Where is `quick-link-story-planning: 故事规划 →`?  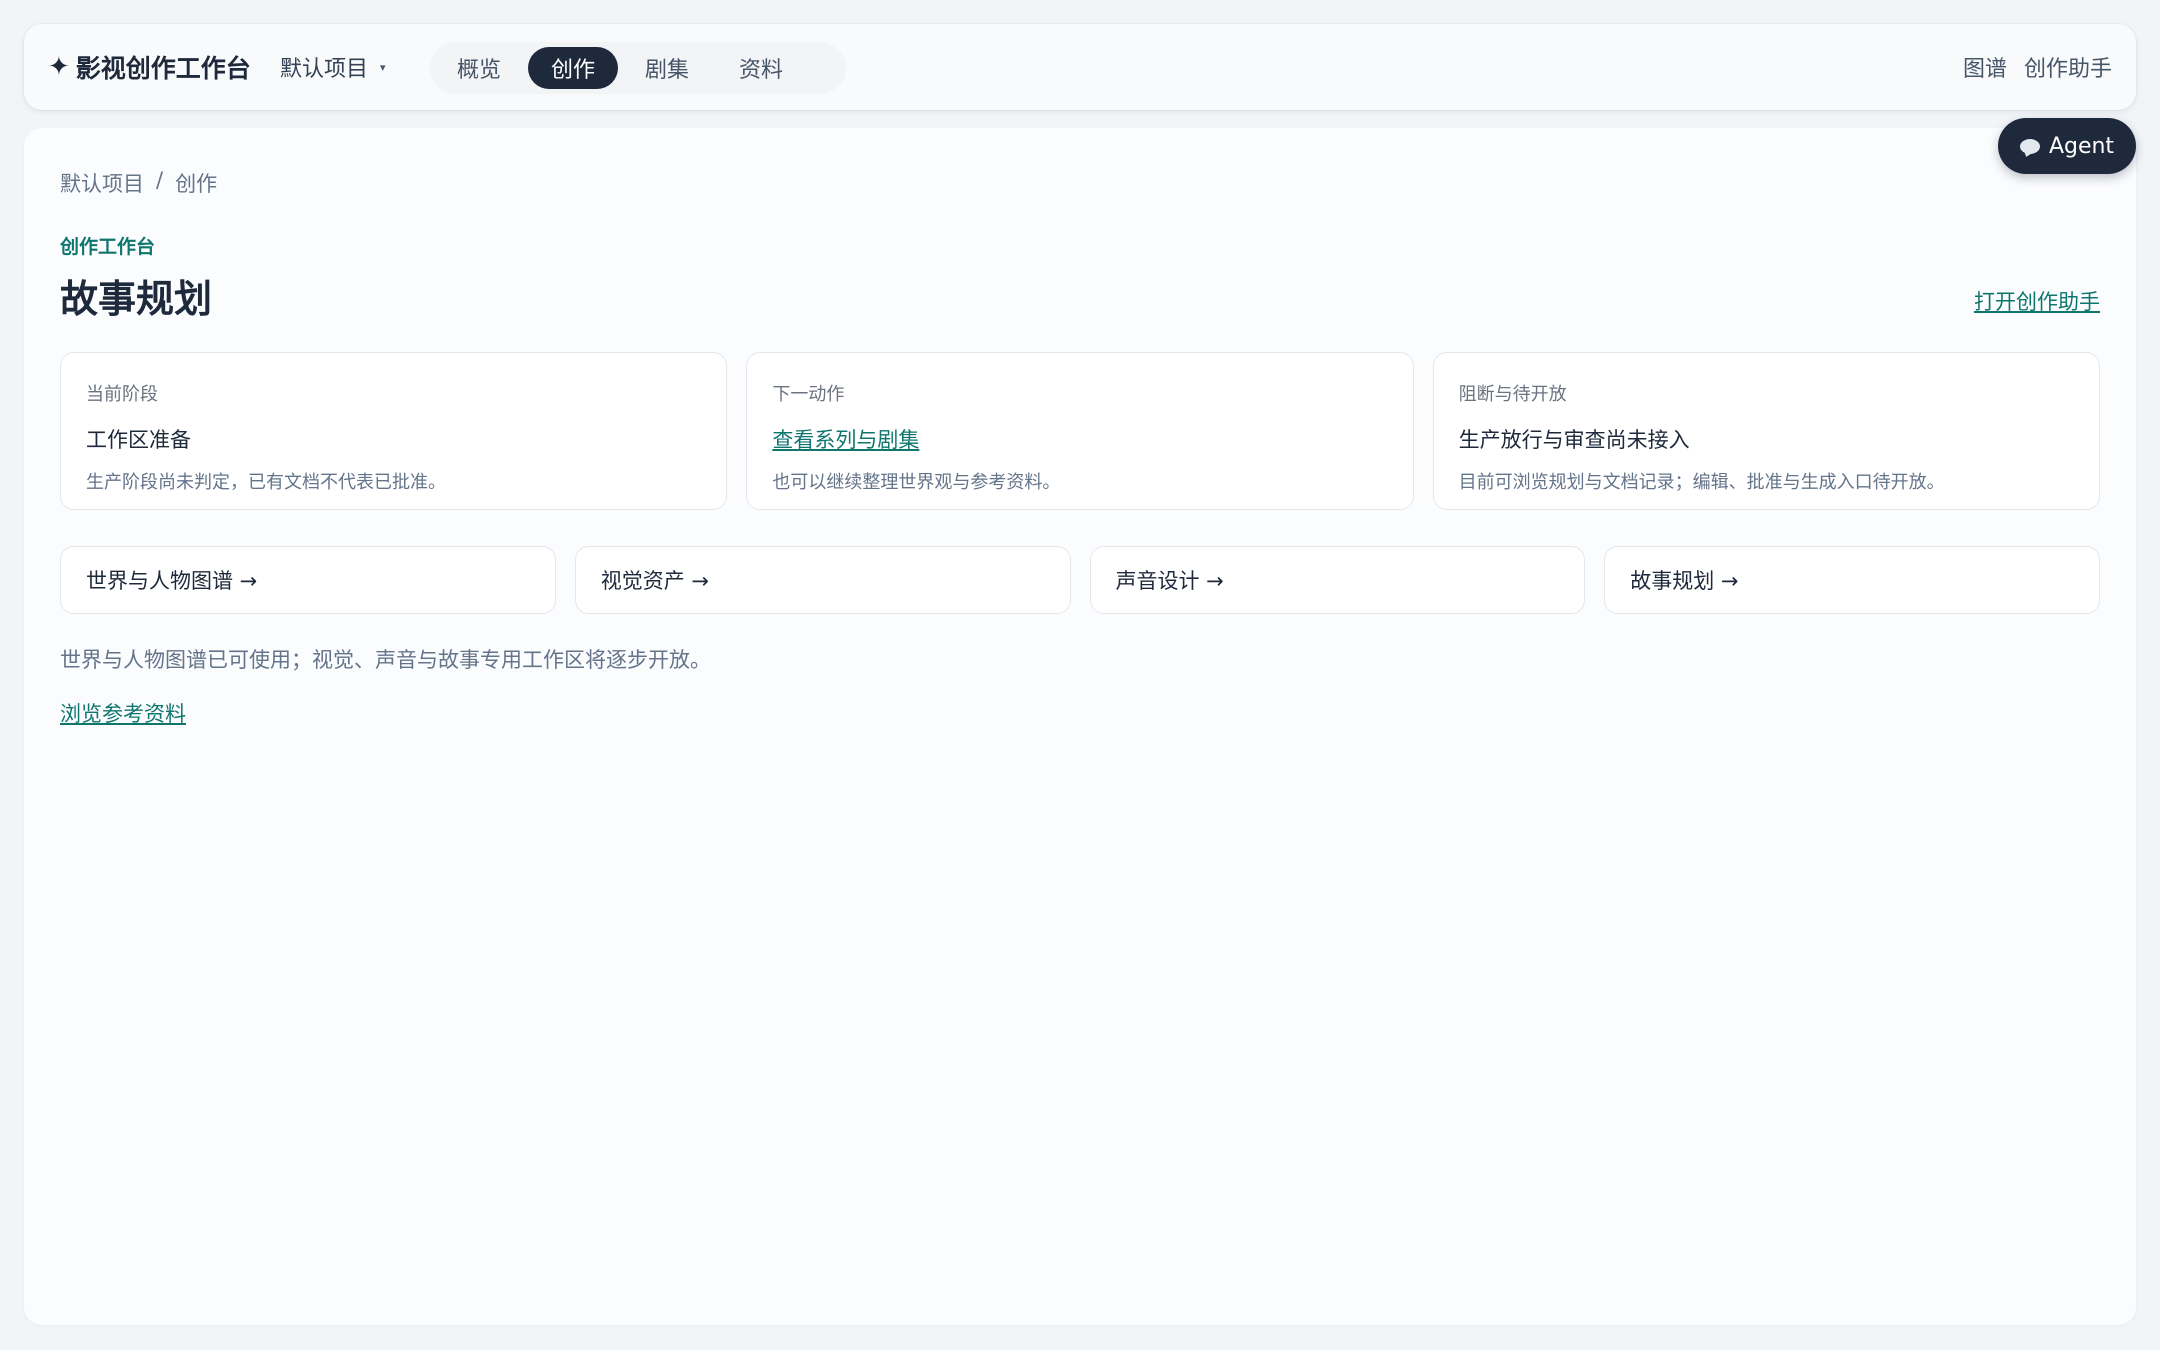
quick-link-story-planning: 故事规划 → is located at coordinates (1852, 580).